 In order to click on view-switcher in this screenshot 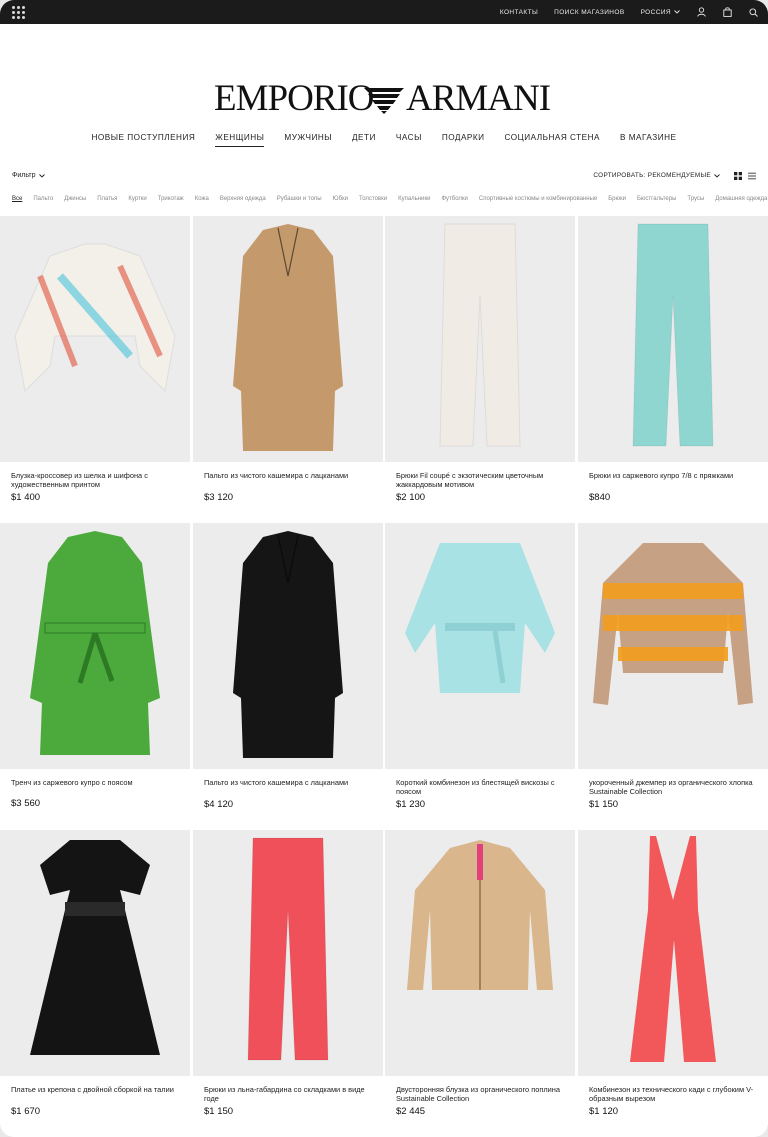, I will do `click(745, 176)`.